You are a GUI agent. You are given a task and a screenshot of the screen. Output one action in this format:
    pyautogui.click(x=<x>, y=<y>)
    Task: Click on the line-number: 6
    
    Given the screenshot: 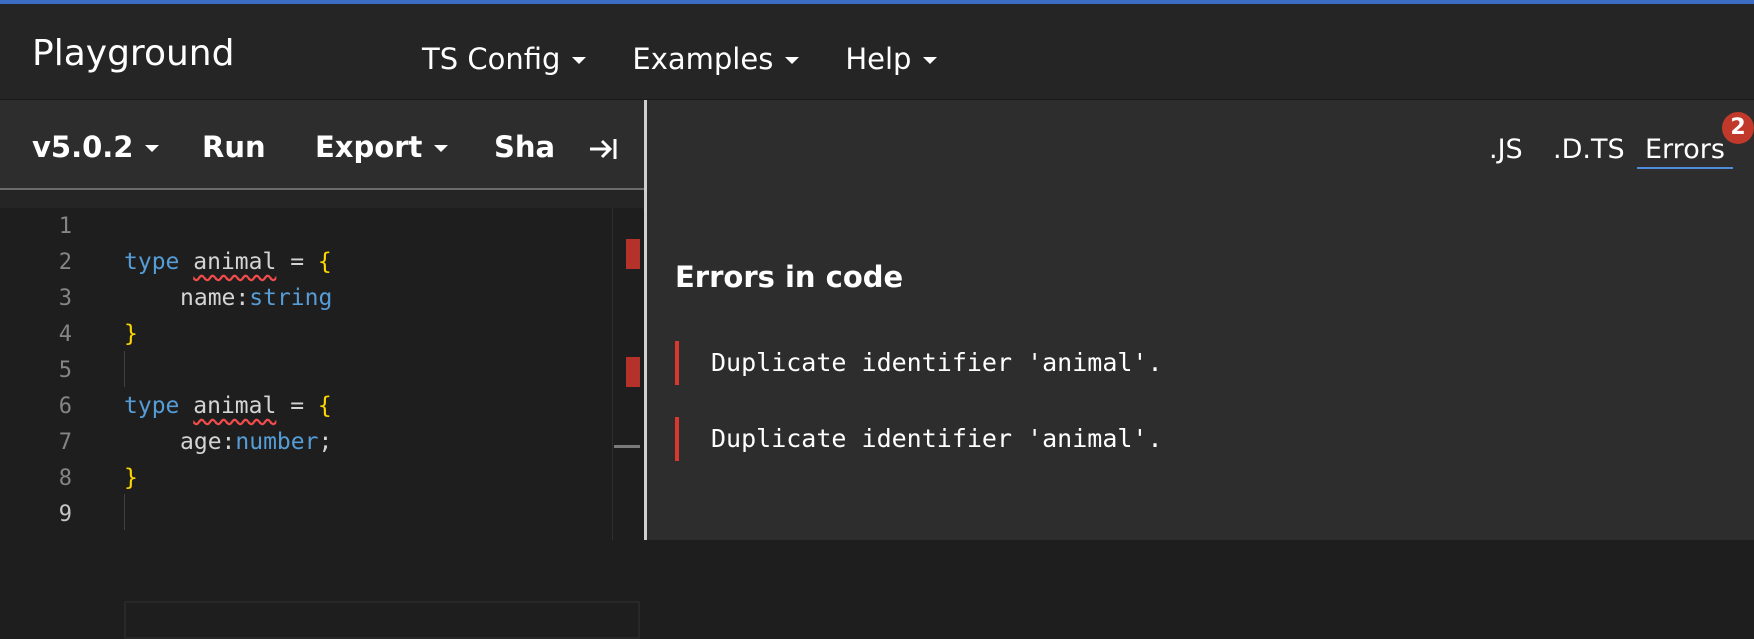 What is the action you would take?
    pyautogui.click(x=65, y=406)
    